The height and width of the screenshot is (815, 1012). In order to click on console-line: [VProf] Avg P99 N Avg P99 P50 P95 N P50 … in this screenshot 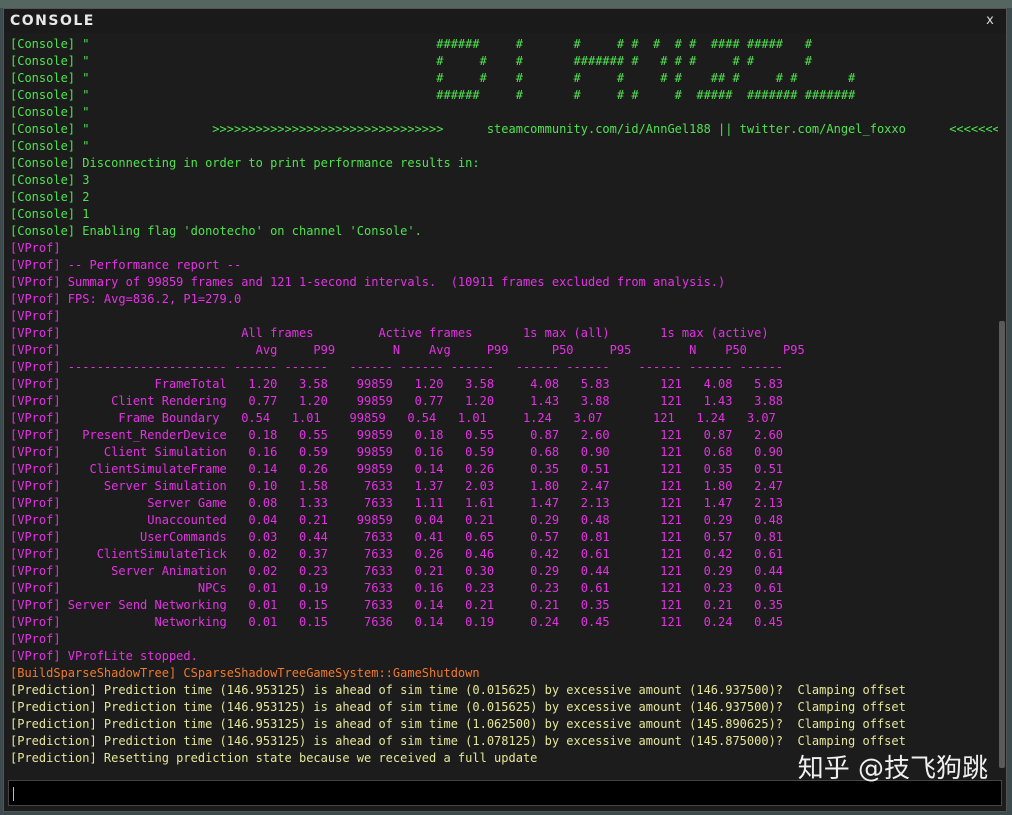, I will do `click(407, 350)`.